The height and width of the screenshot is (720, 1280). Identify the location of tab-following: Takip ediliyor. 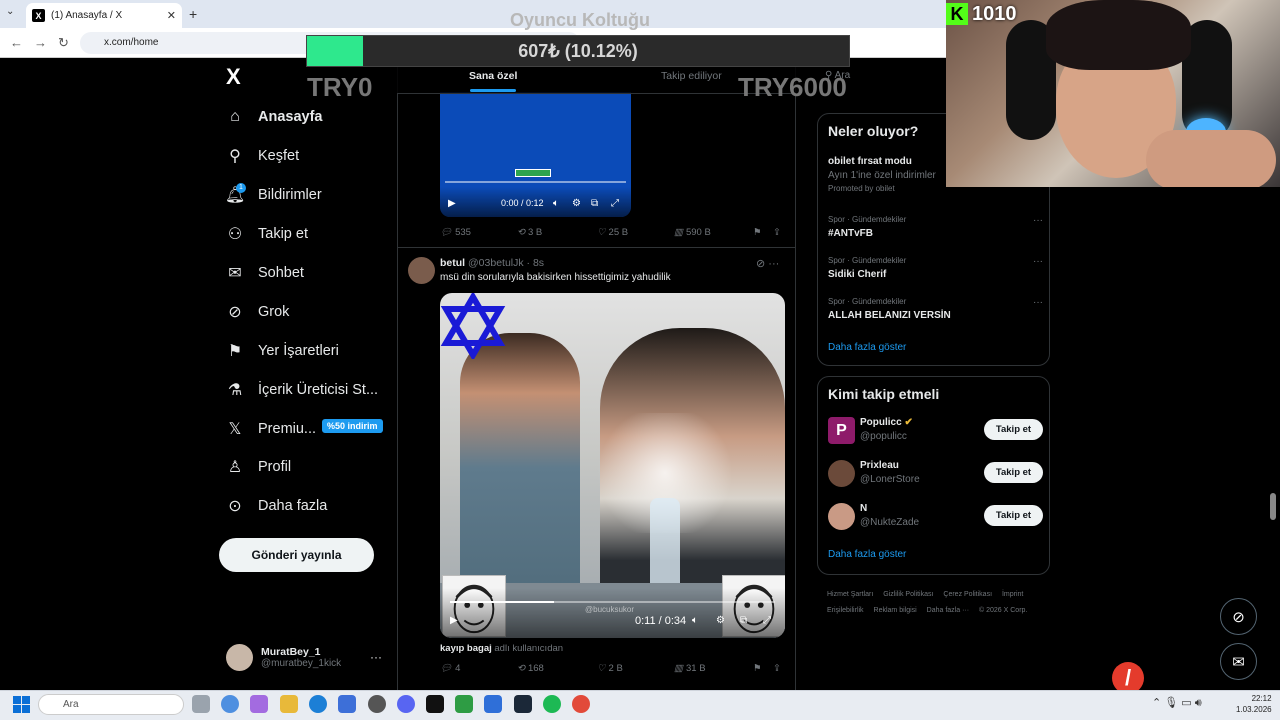
(691, 76).